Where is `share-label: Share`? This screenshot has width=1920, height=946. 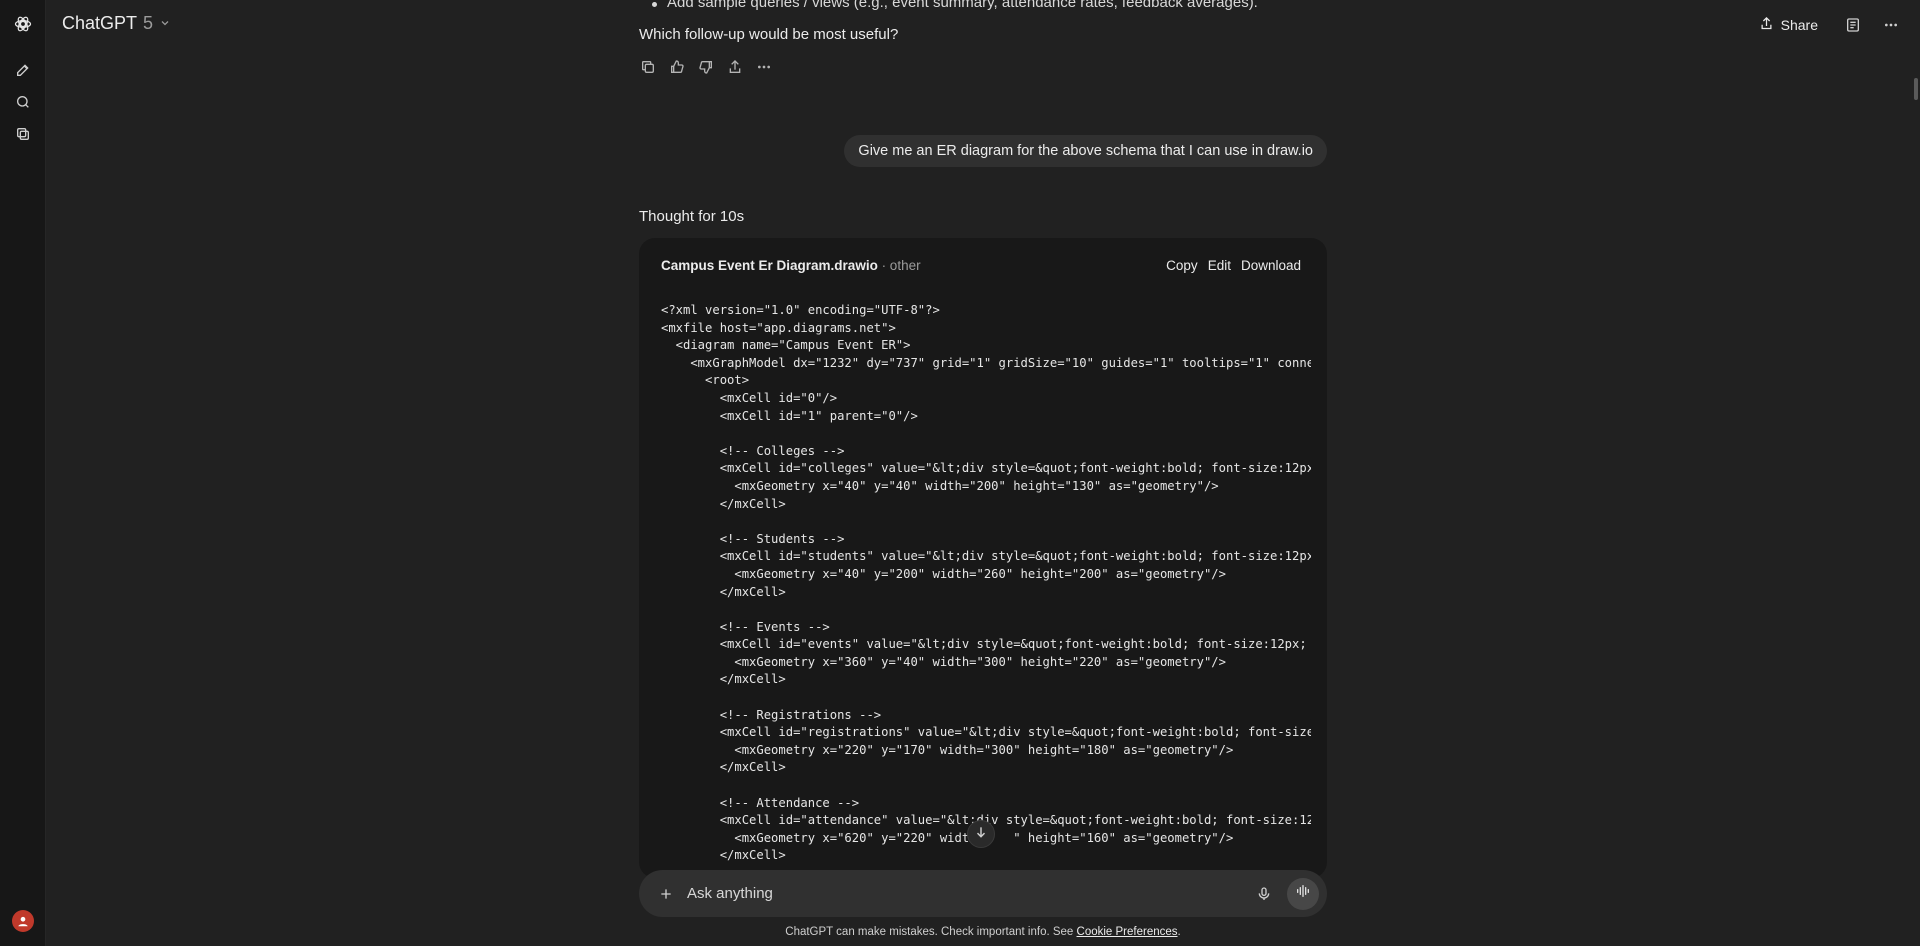 share-label: Share is located at coordinates (1799, 25).